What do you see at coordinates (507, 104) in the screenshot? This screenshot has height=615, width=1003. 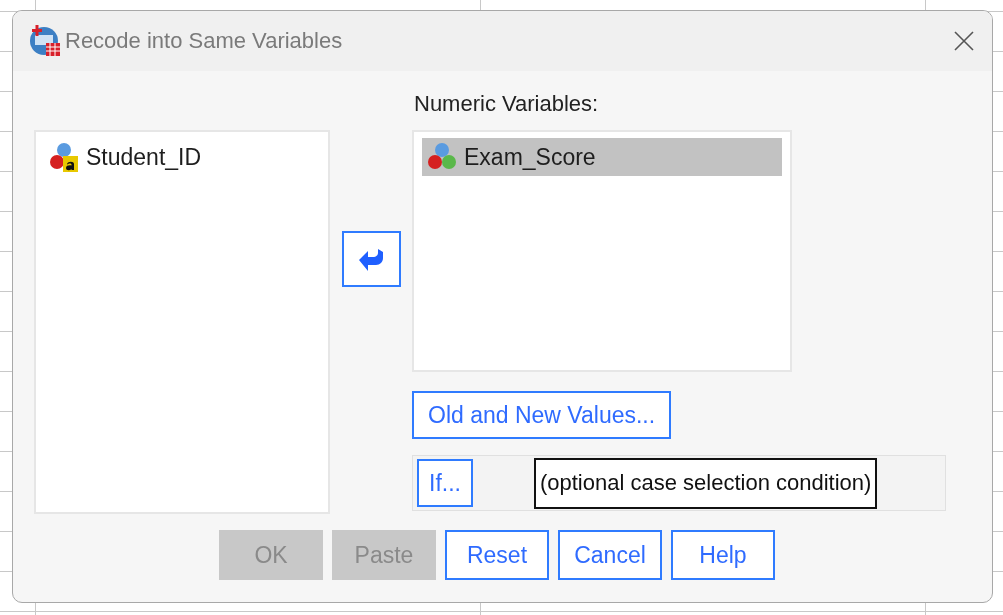 I see `list-label: Numeric Variables:` at bounding box center [507, 104].